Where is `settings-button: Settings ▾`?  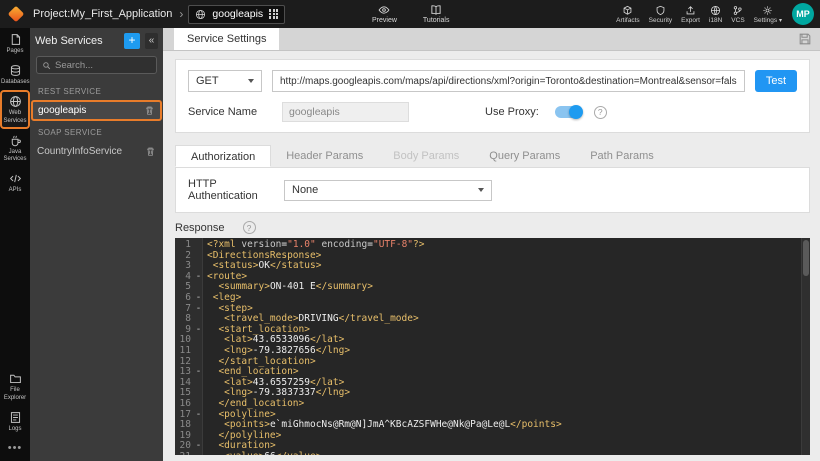
settings-button: Settings ▾ is located at coordinates (768, 14).